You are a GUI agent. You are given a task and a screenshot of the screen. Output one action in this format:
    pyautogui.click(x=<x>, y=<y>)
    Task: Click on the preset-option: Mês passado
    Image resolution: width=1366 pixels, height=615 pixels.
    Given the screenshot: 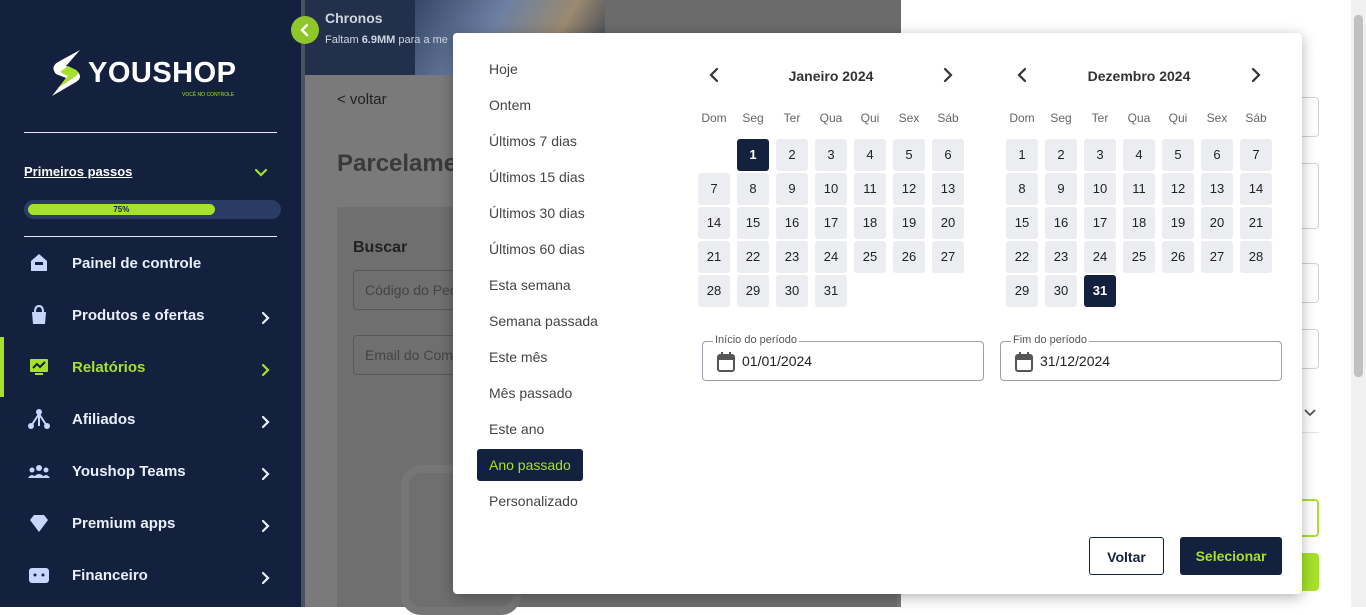 What is the action you would take?
    pyautogui.click(x=530, y=393)
    